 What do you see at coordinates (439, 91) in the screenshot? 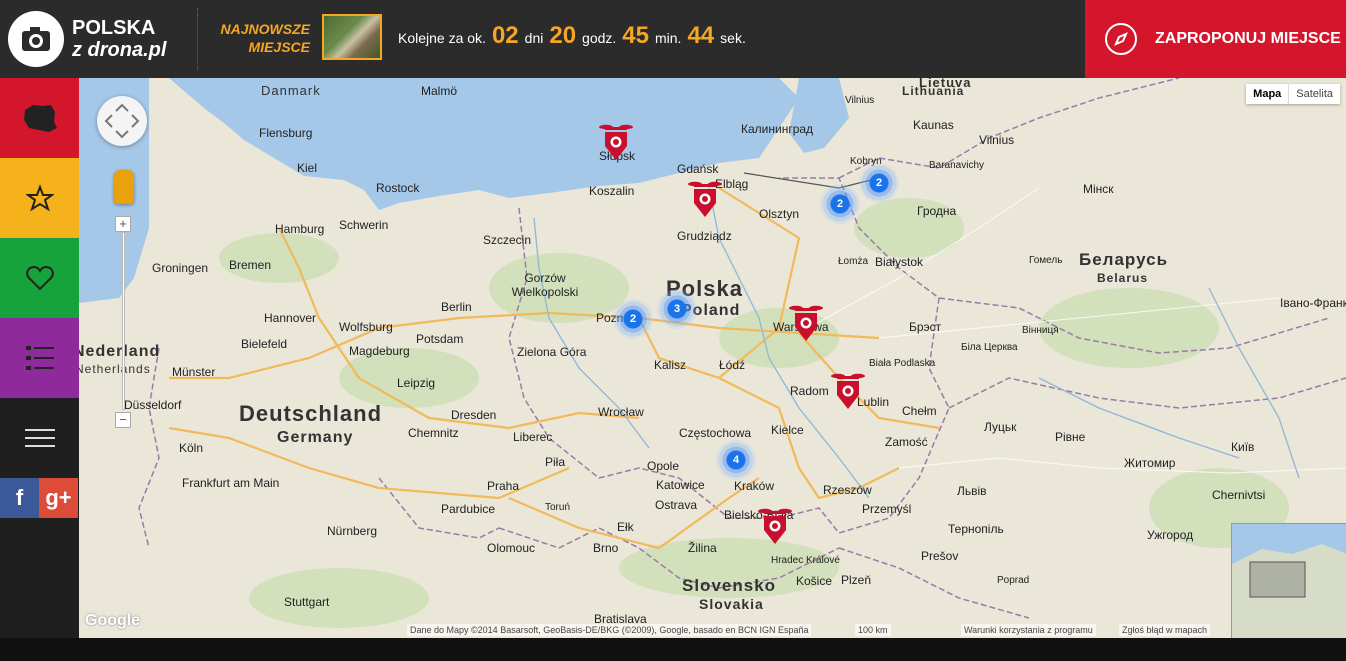
I see `city-label-malmo: Malmö` at bounding box center [439, 91].